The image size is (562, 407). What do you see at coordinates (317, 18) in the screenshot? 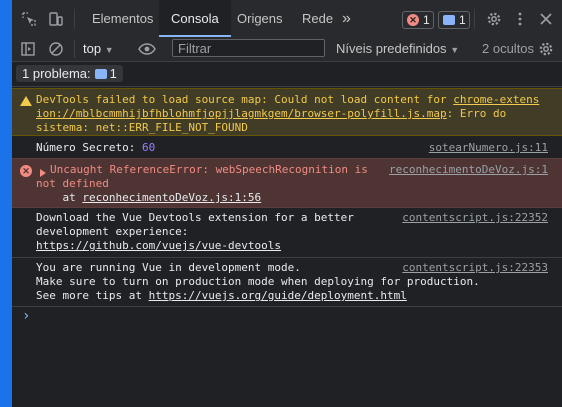
I see `tab-rede: Rede` at bounding box center [317, 18].